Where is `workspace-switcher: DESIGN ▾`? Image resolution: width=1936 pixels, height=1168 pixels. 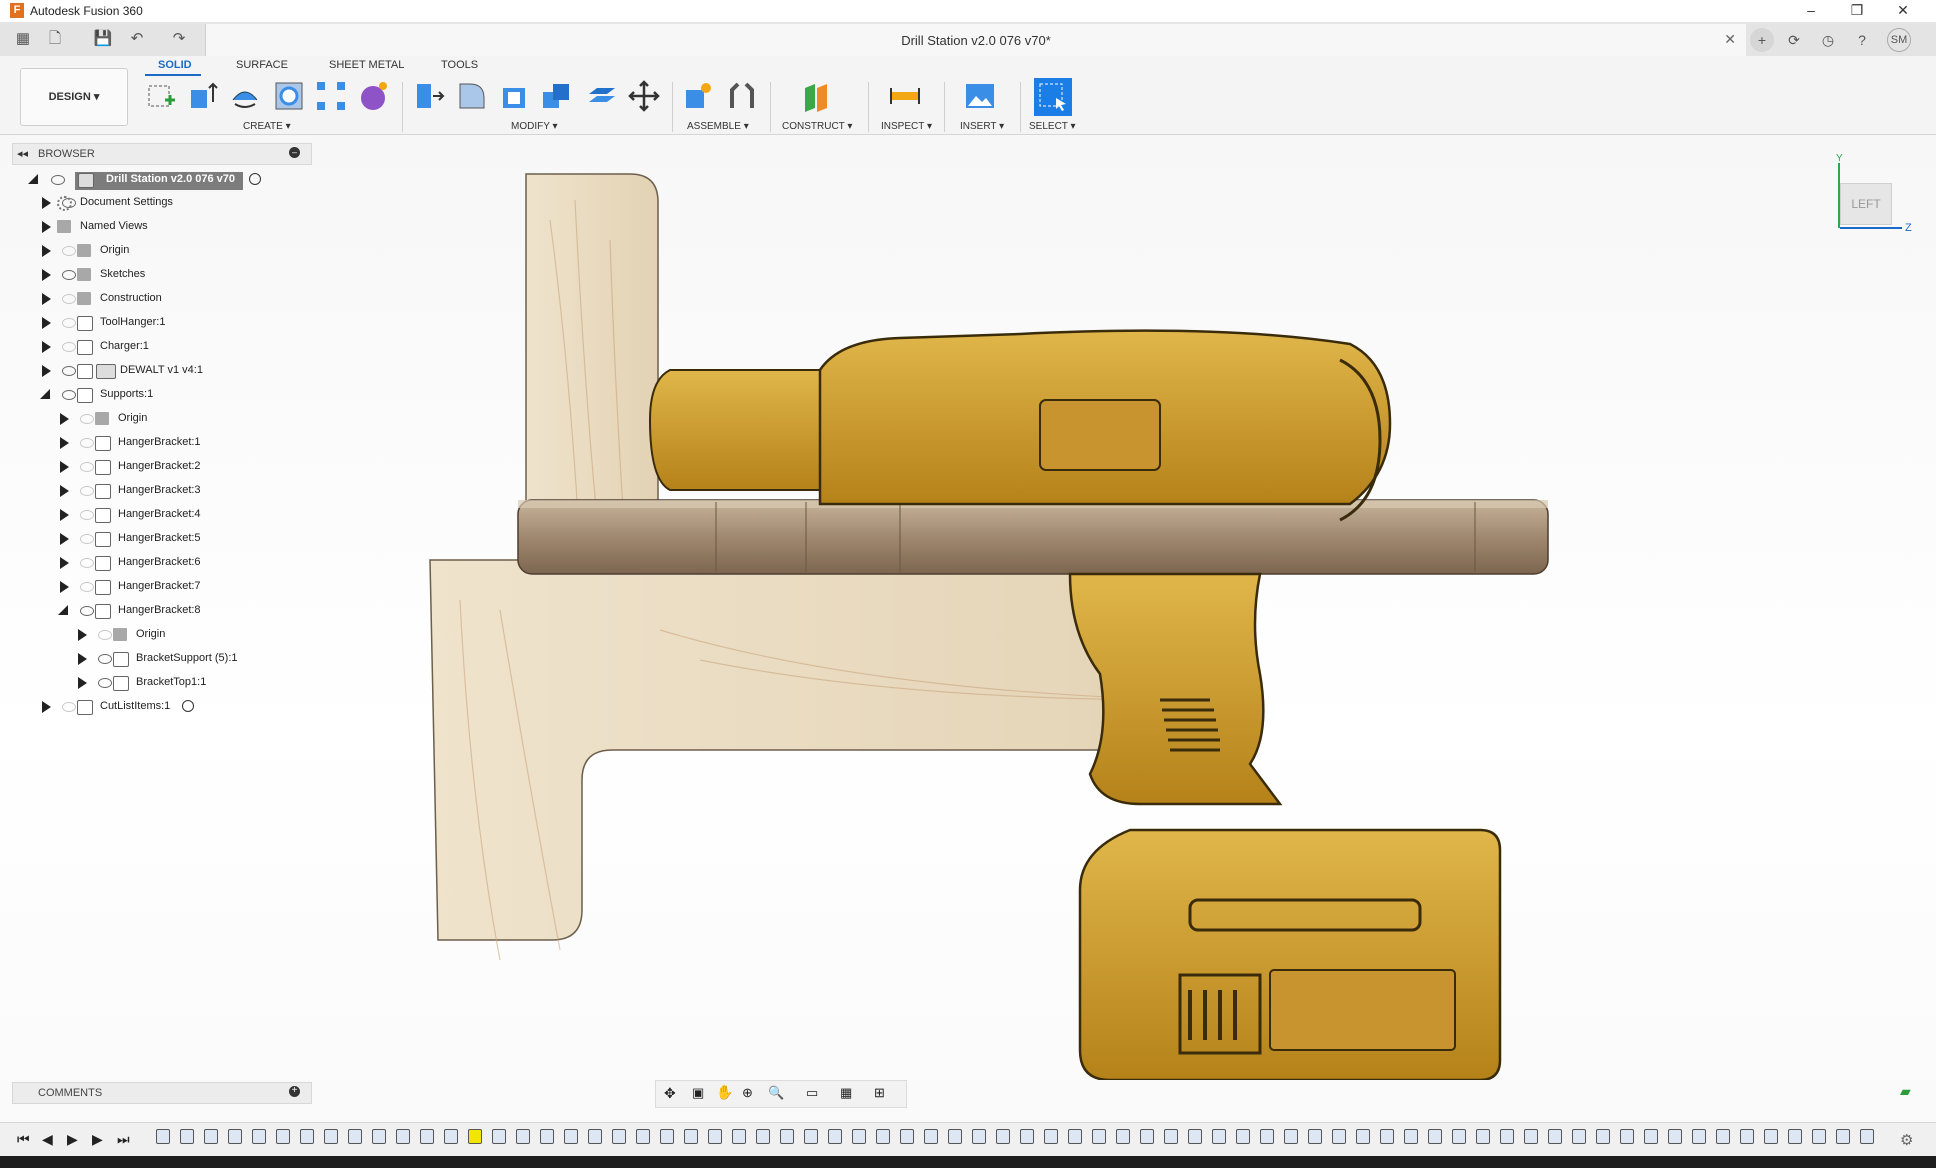 workspace-switcher: DESIGN ▾ is located at coordinates (74, 97).